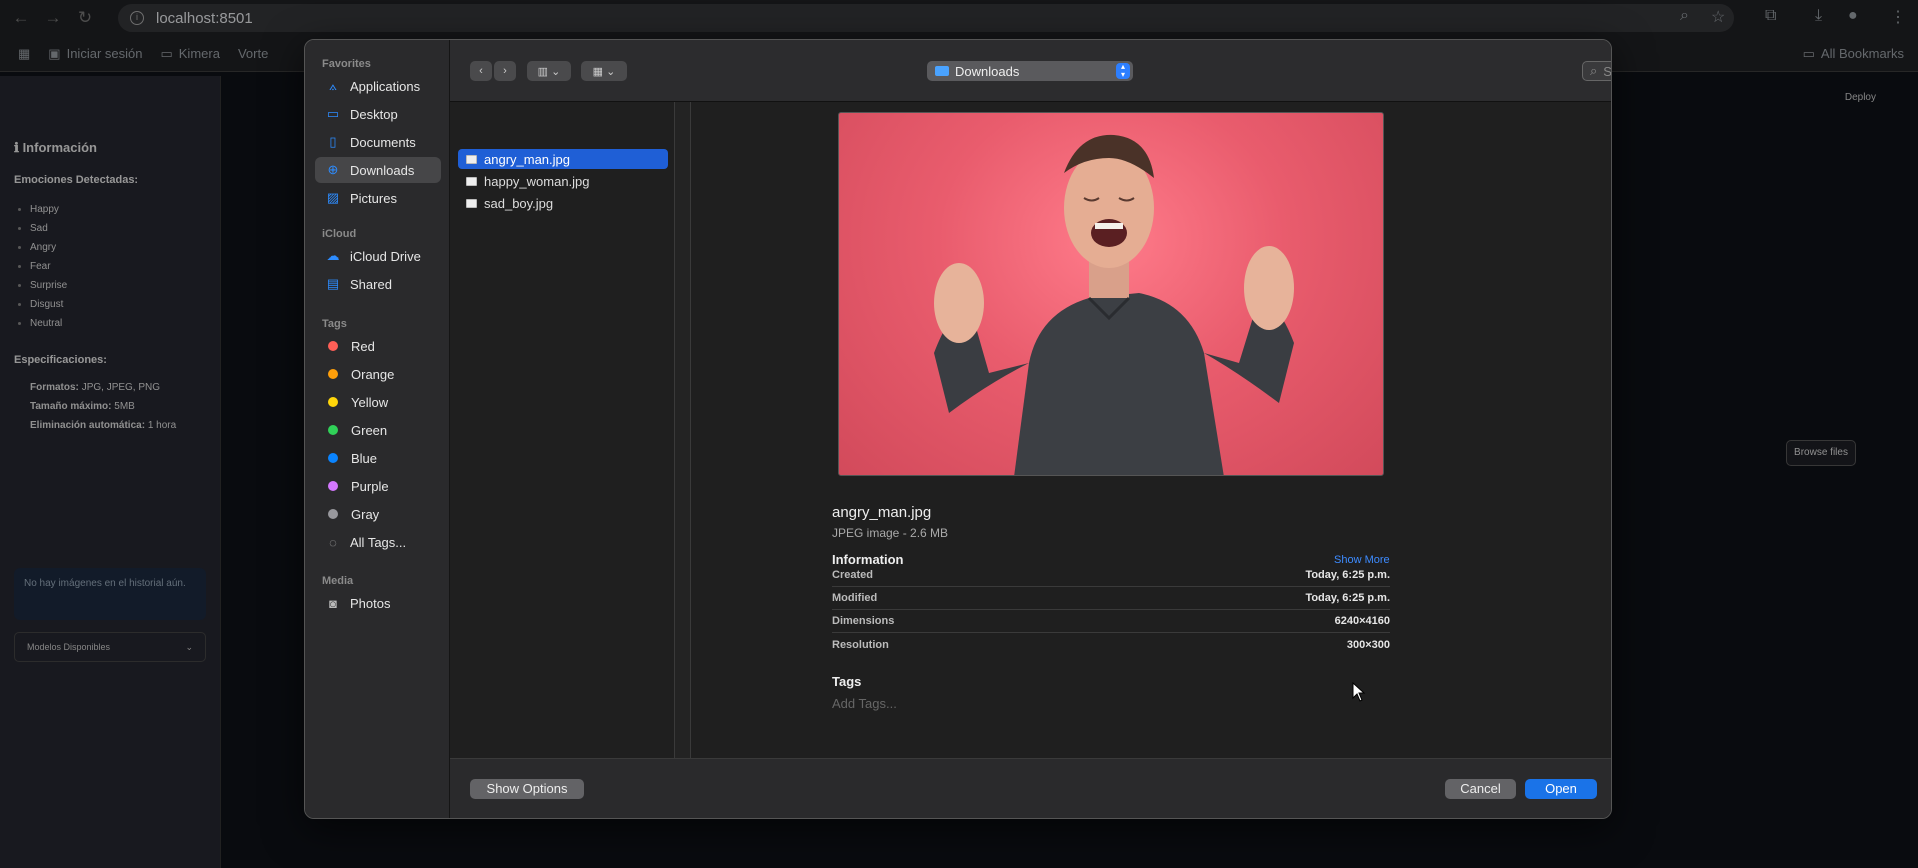 Image resolution: width=1918 pixels, height=868 pixels. What do you see at coordinates (1030, 788) in the screenshot?
I see `dialog-footer: Show Options Cancel Open` at bounding box center [1030, 788].